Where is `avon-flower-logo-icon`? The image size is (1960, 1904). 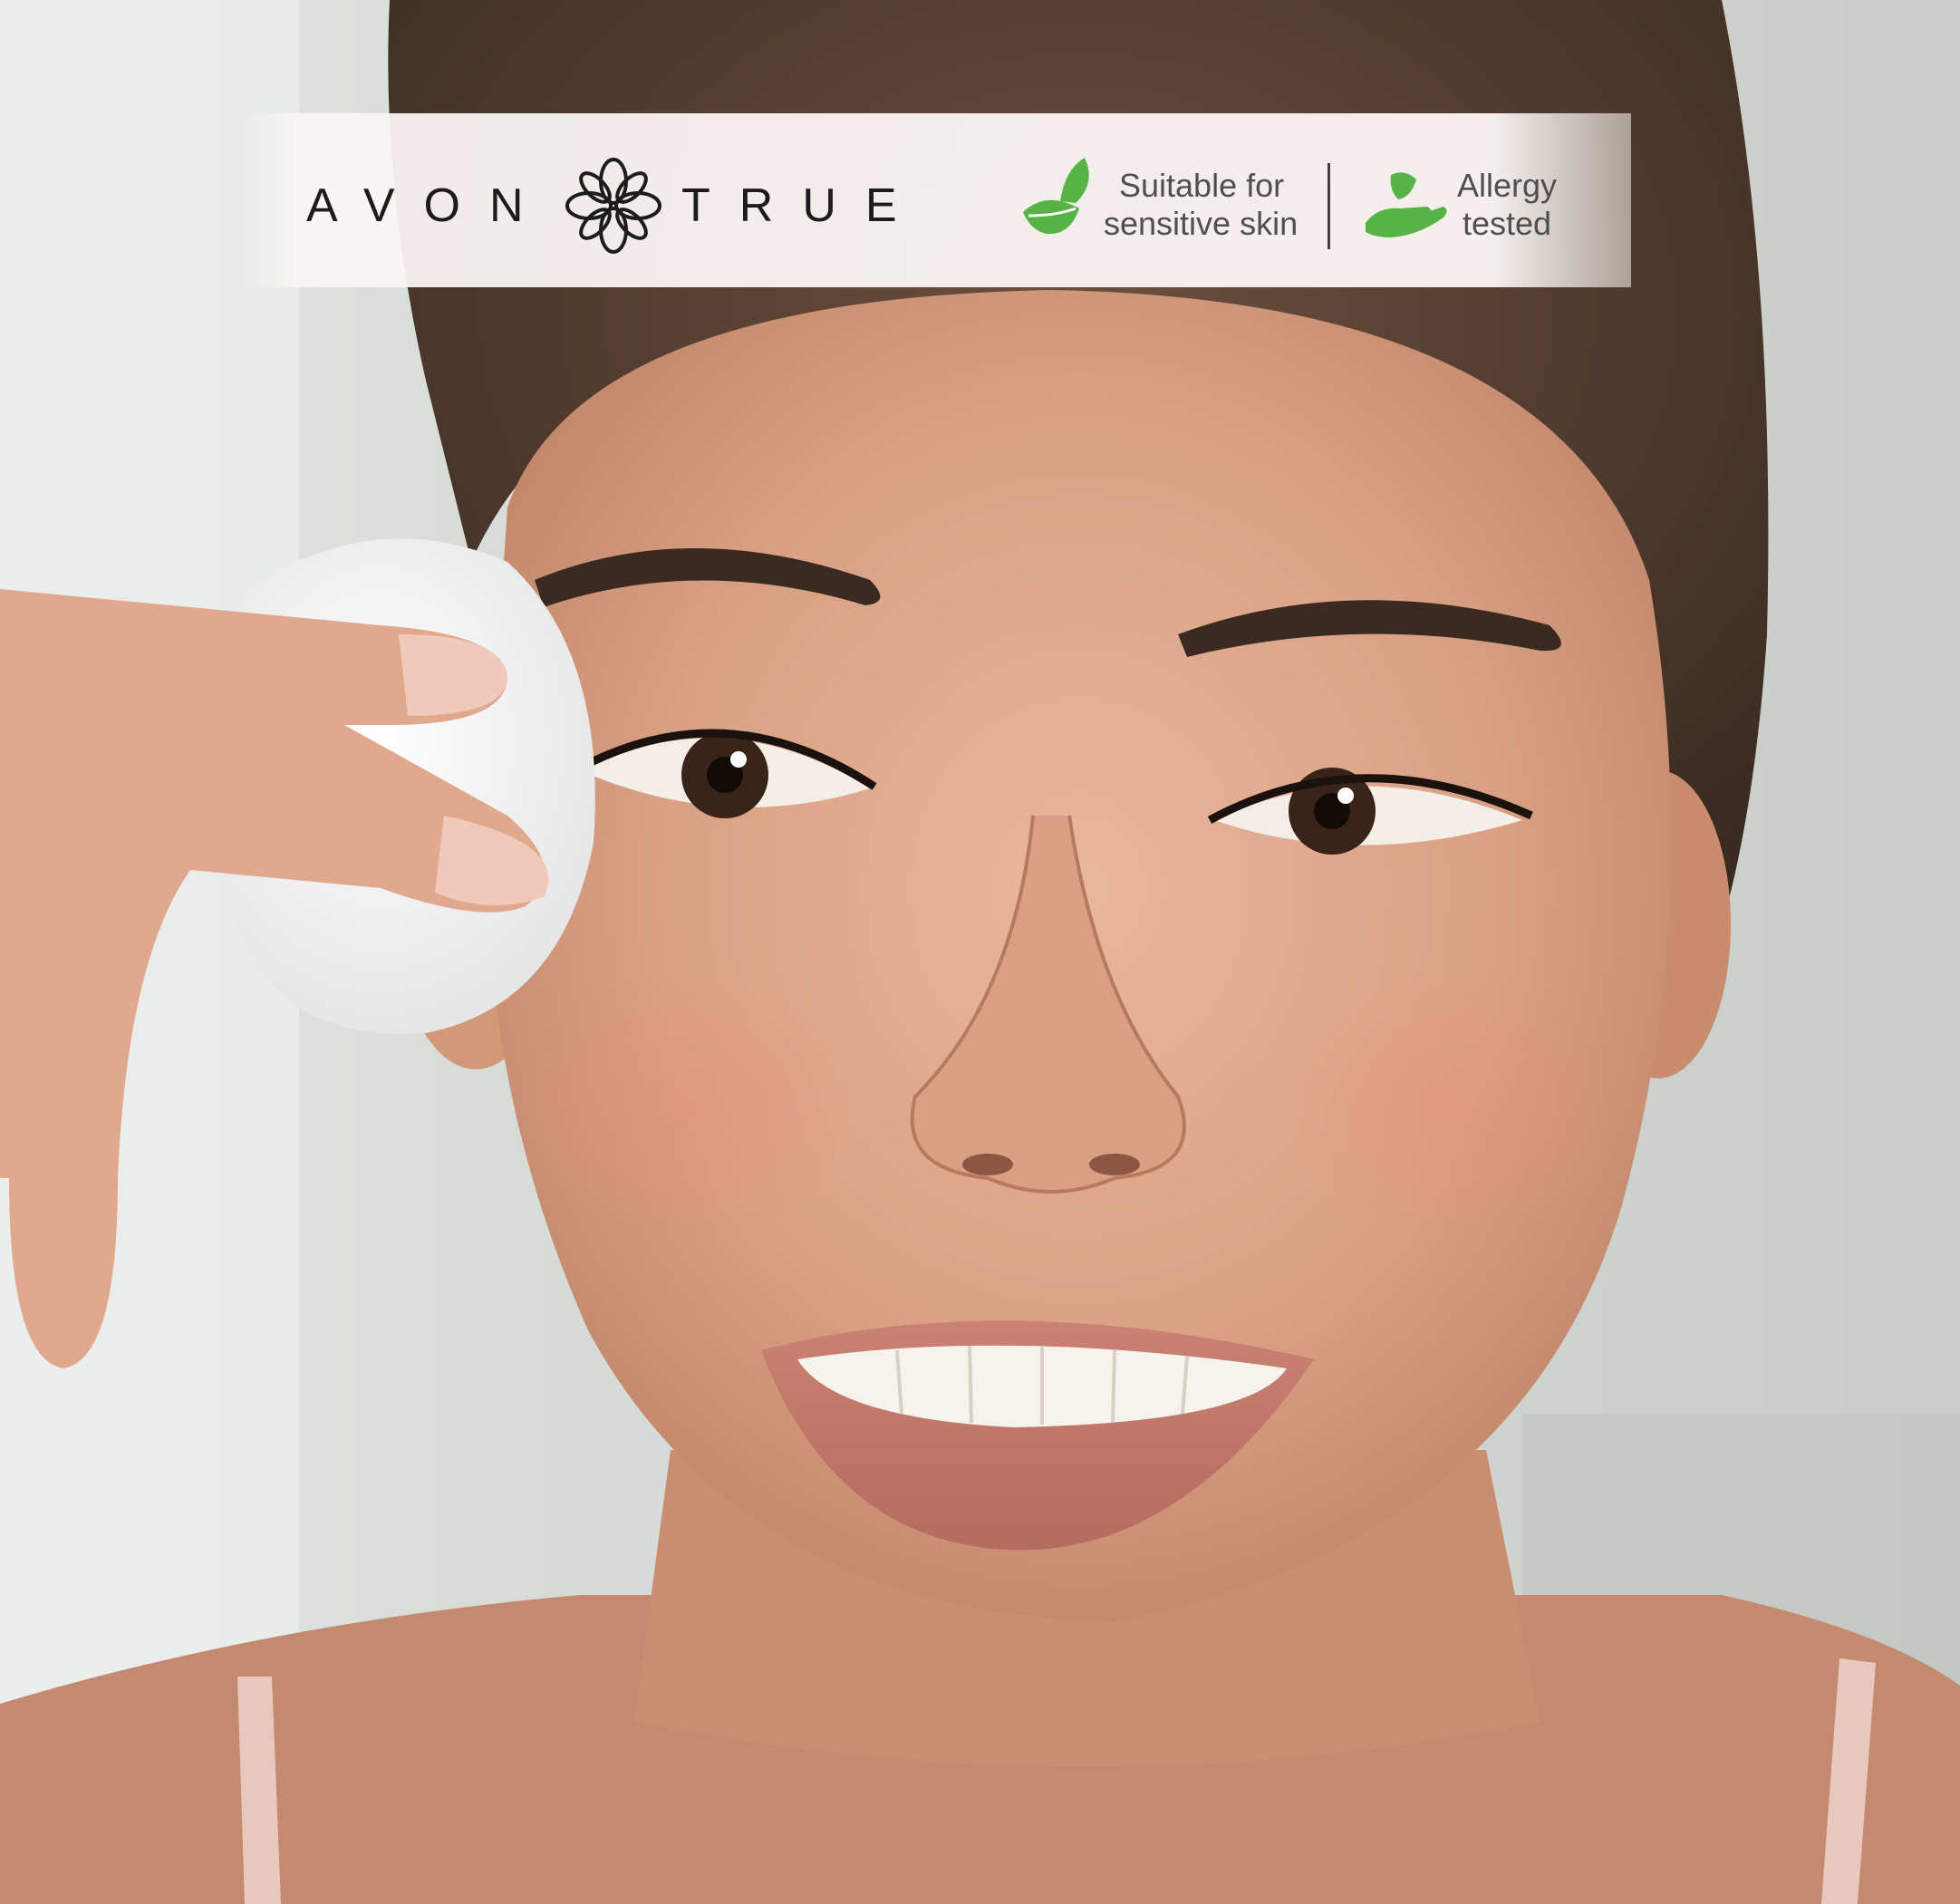 avon-flower-logo-icon is located at coordinates (613, 206).